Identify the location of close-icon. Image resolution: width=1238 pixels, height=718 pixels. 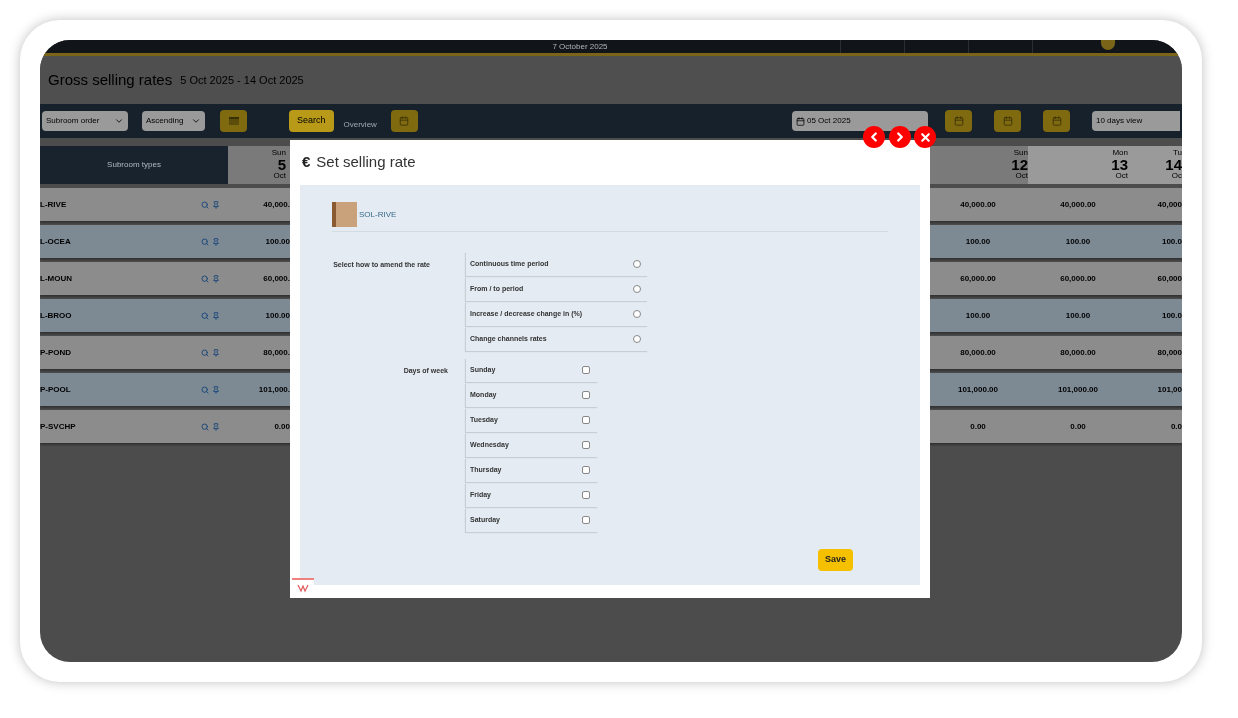
(925, 137).